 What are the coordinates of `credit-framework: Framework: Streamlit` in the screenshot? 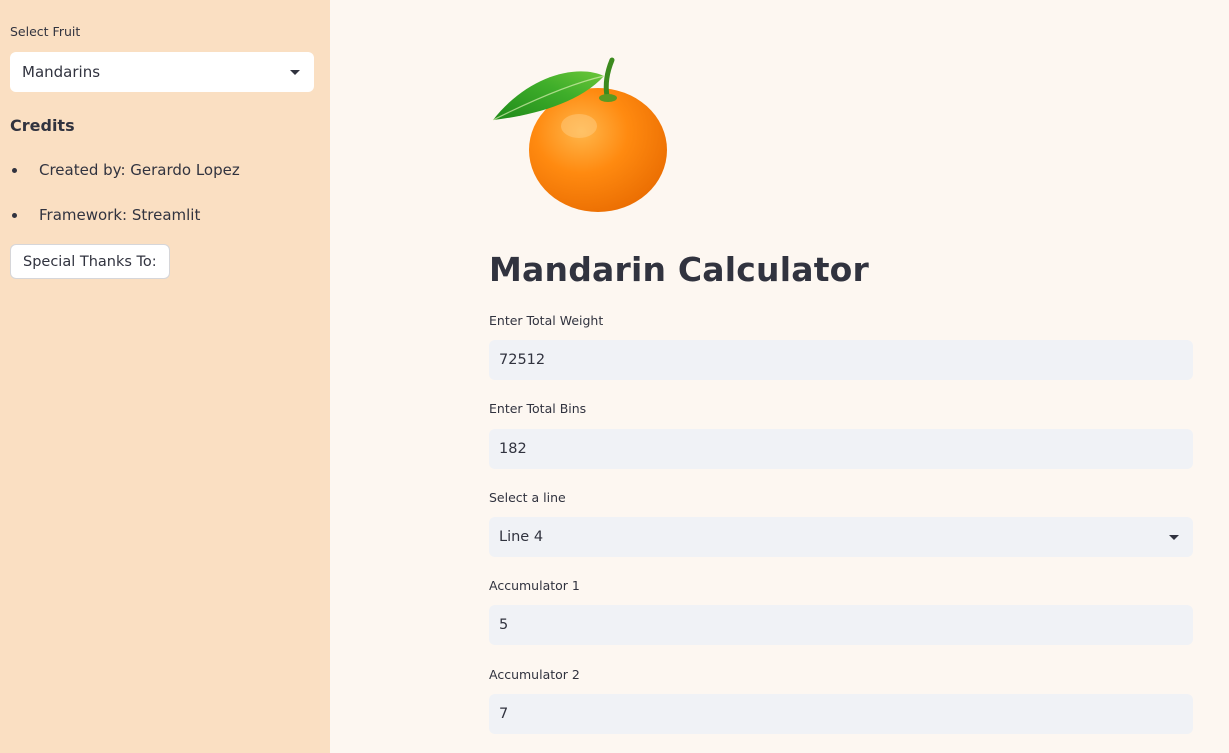 It's located at (120, 215).